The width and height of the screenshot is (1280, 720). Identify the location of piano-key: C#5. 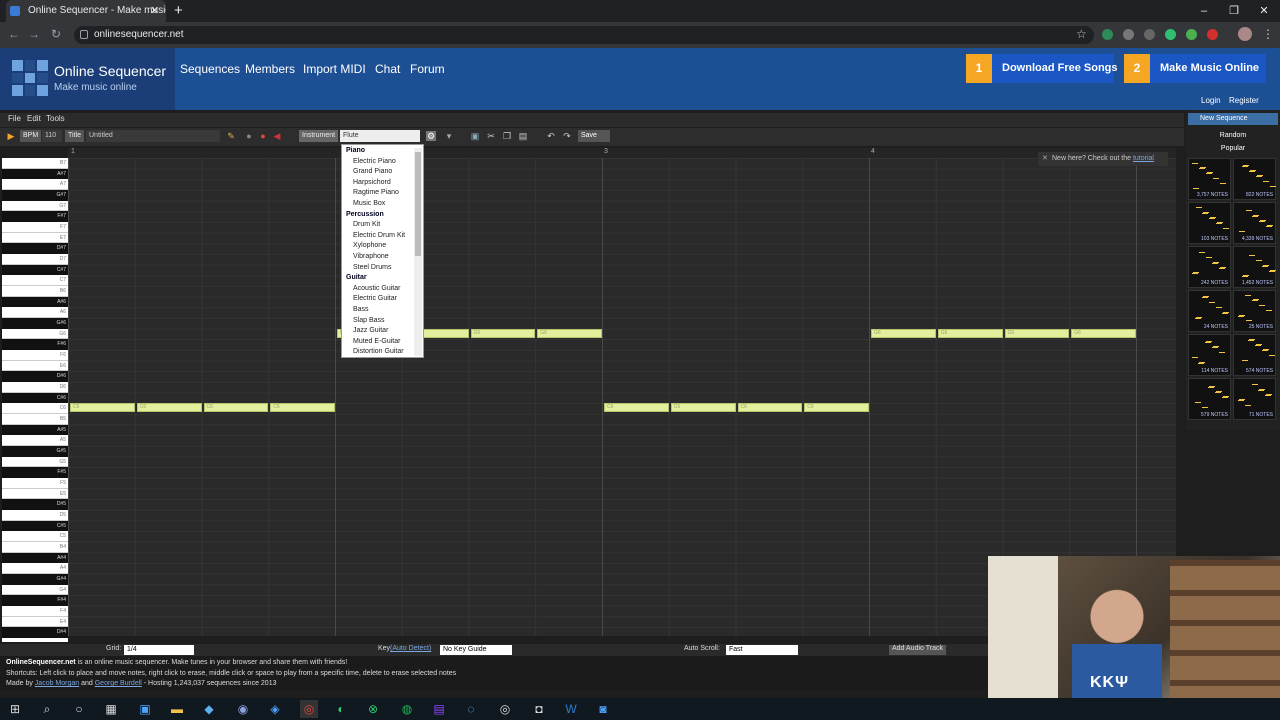
(35, 526).